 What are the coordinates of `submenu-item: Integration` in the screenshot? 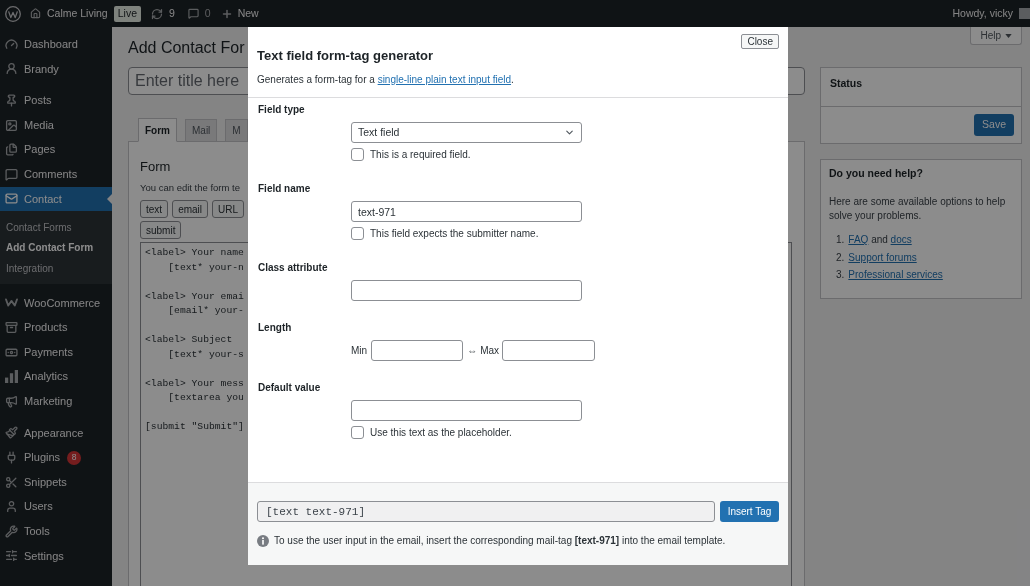 It's located at (56, 268).